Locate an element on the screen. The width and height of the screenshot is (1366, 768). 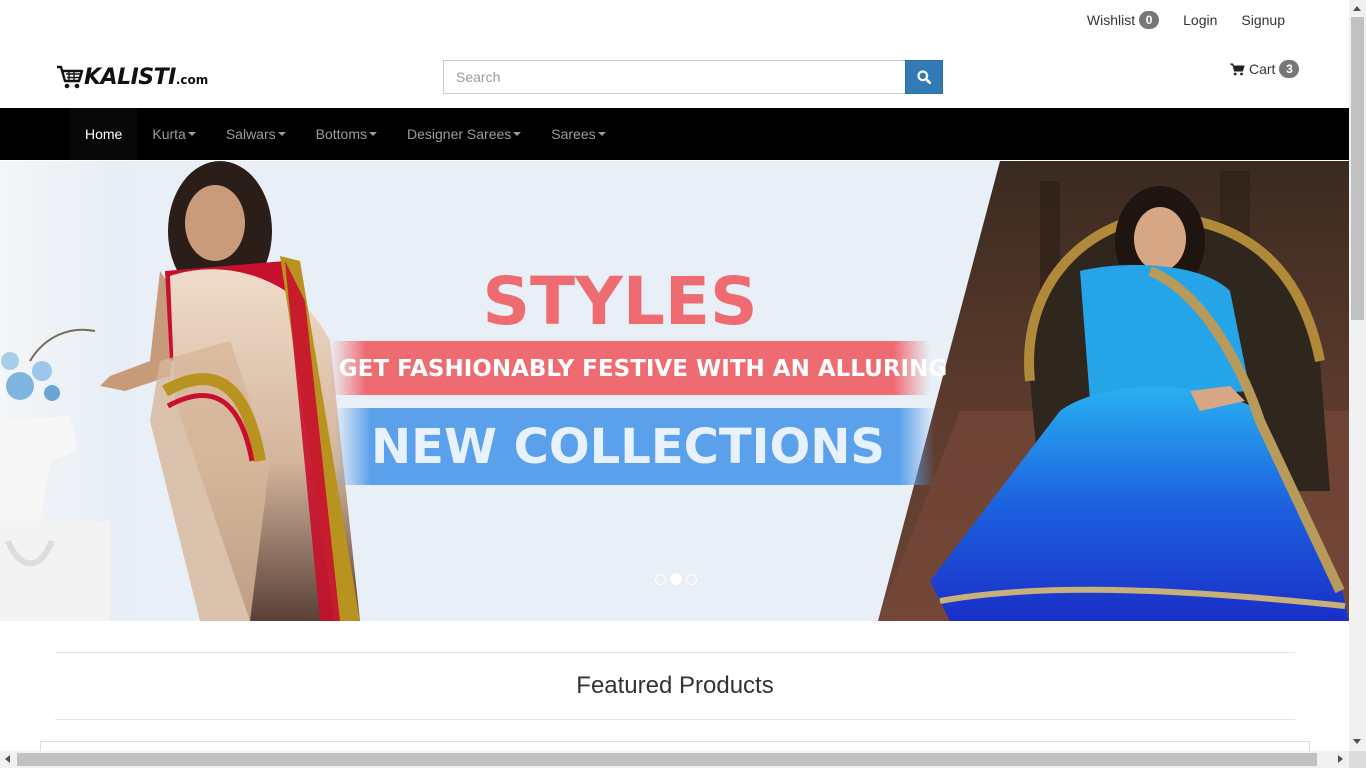
cart-count-badge: 3 is located at coordinates (1289, 69).